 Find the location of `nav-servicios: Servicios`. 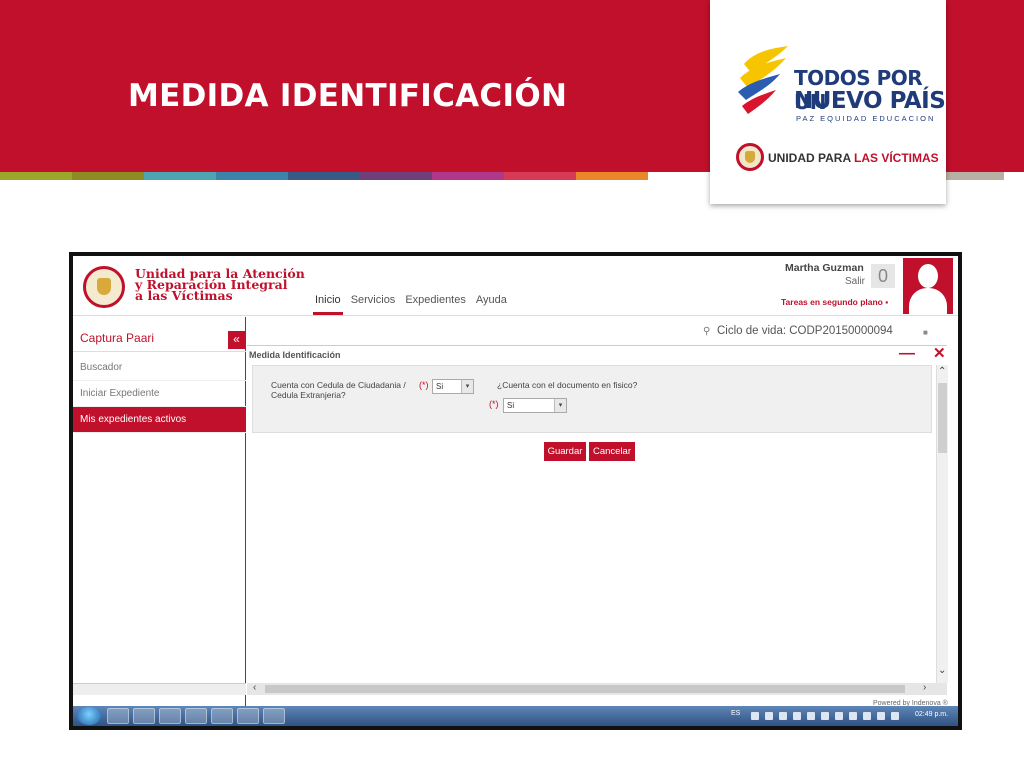

nav-servicios: Servicios is located at coordinates (373, 303).